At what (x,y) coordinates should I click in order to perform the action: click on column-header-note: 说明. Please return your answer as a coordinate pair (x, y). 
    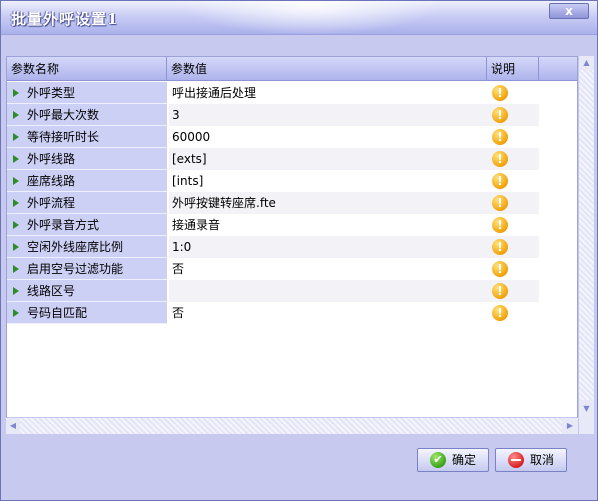
    Looking at the image, I should click on (513, 69).